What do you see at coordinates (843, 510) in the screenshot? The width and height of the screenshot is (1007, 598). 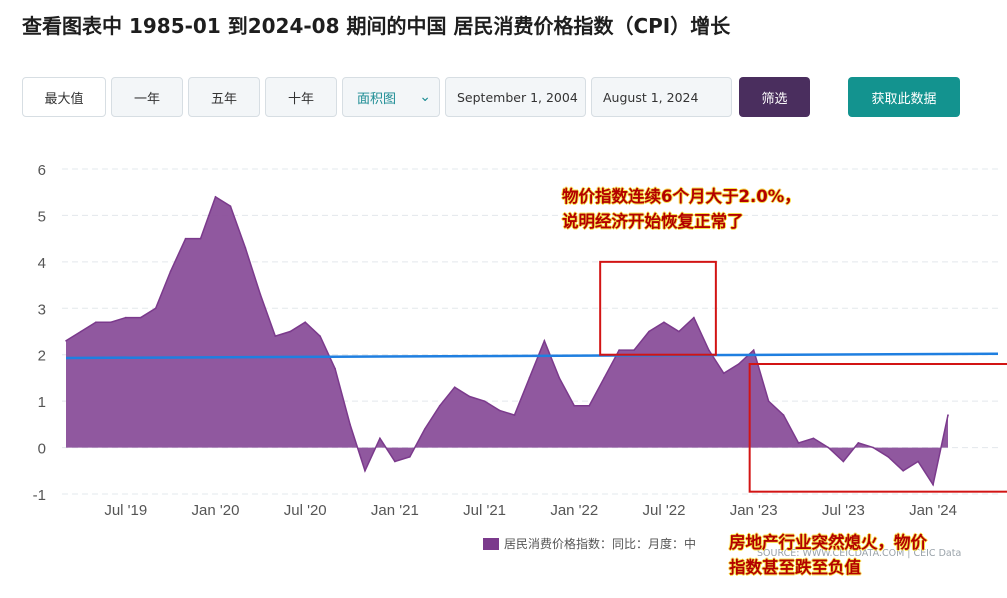 I see `x-tick-label: Jul '23` at bounding box center [843, 510].